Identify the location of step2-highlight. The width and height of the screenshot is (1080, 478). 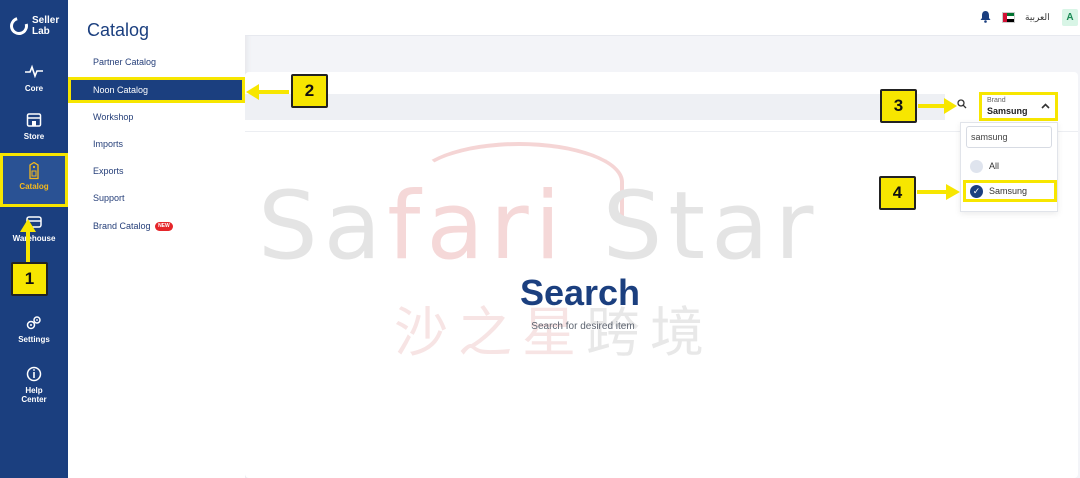
(156, 90).